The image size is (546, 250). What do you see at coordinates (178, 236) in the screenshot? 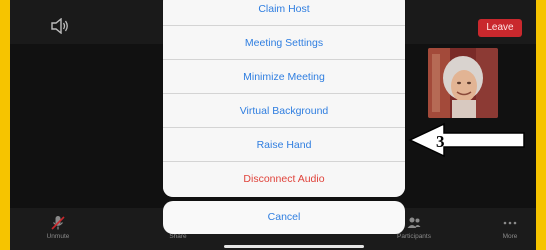
I see `toolbar-label-share: Share` at bounding box center [178, 236].